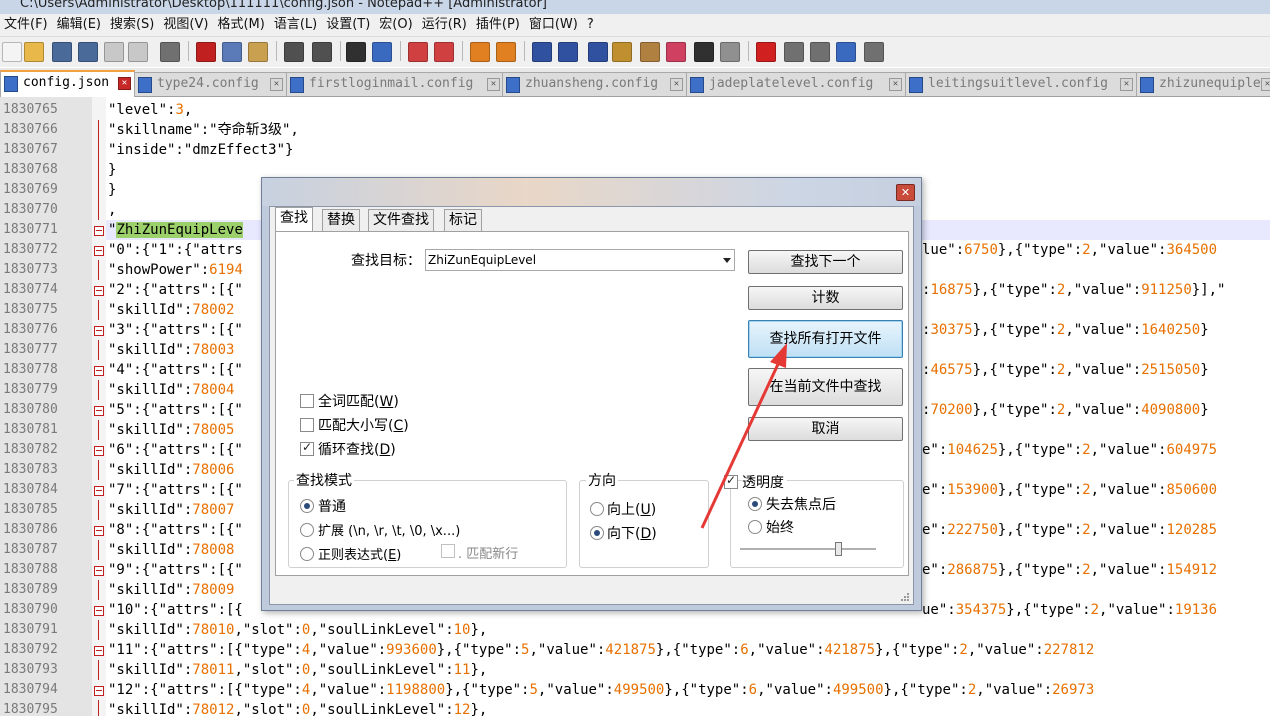 This screenshot has width=1270, height=716. I want to click on save-icon, so click(62, 52).